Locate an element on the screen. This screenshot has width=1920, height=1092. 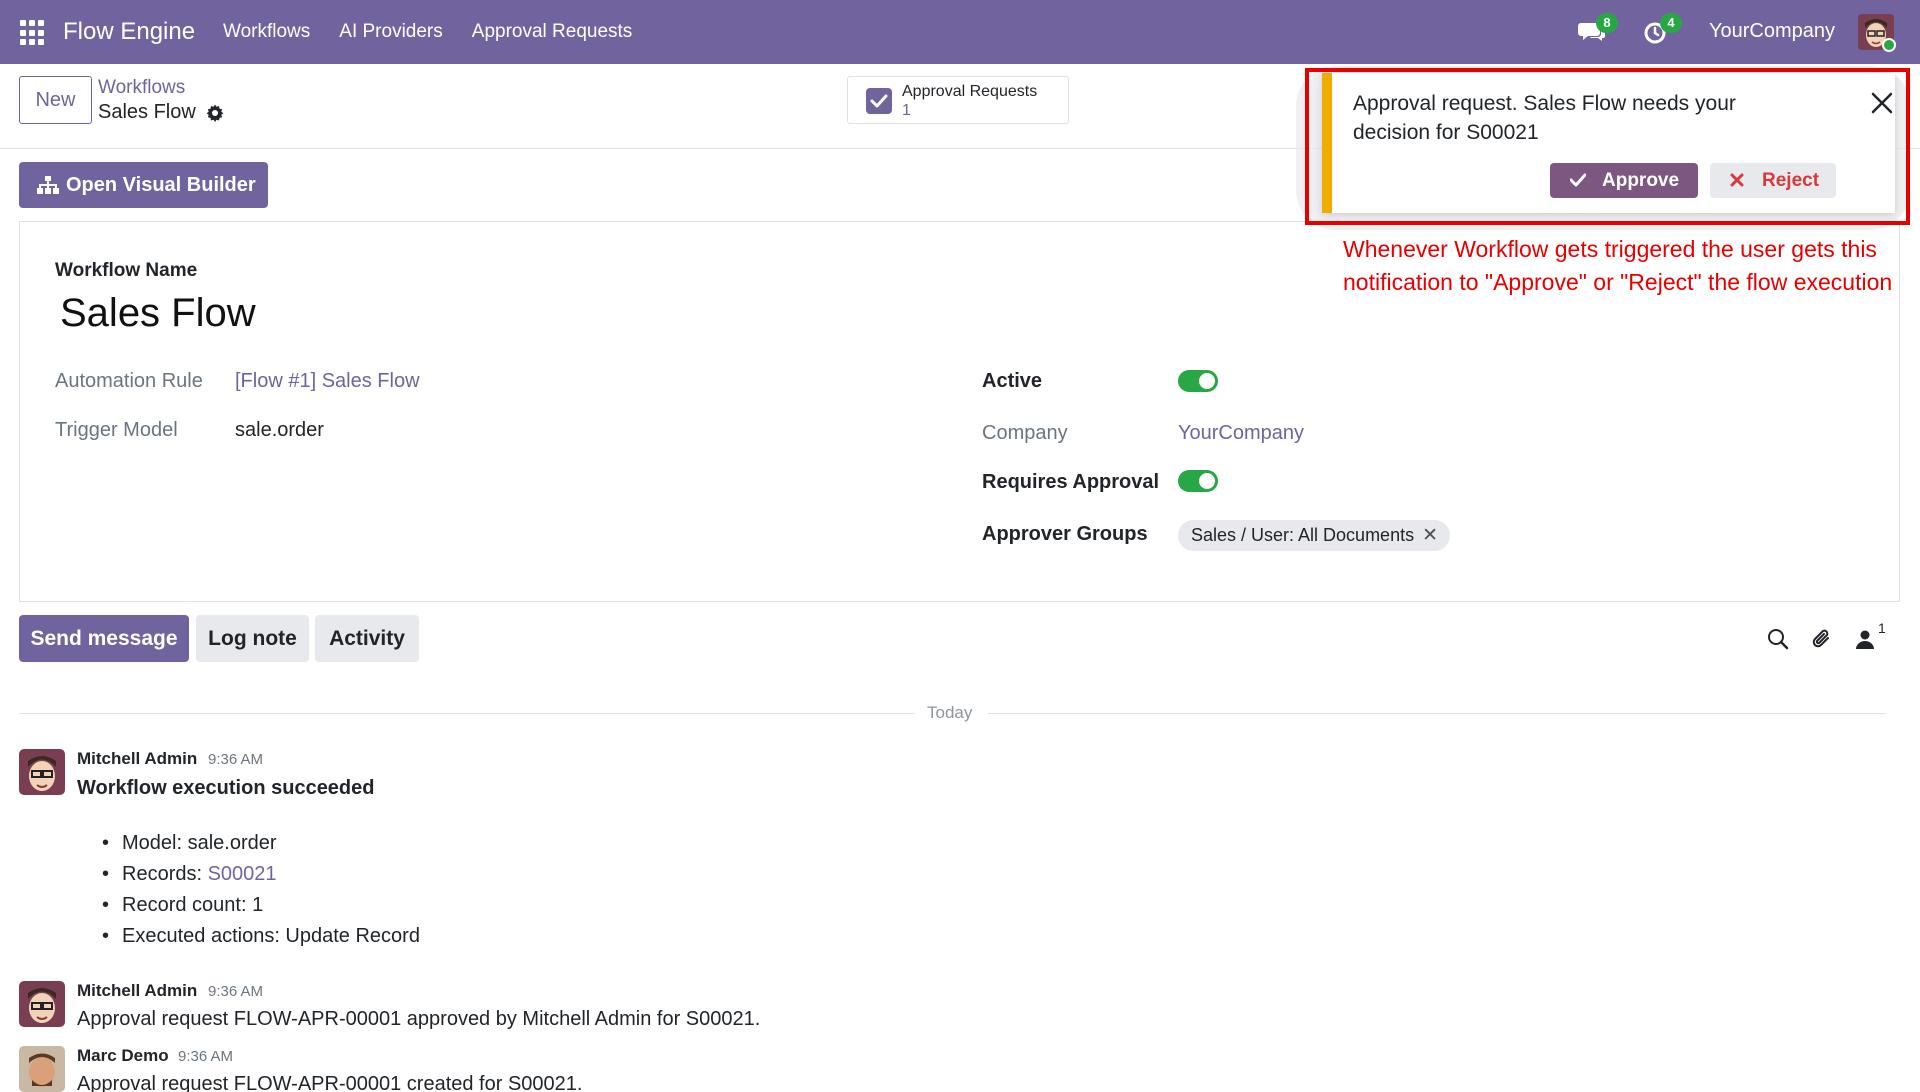
approver-group-tag-label: Sales / User: All Documents is located at coordinates (1303, 535).